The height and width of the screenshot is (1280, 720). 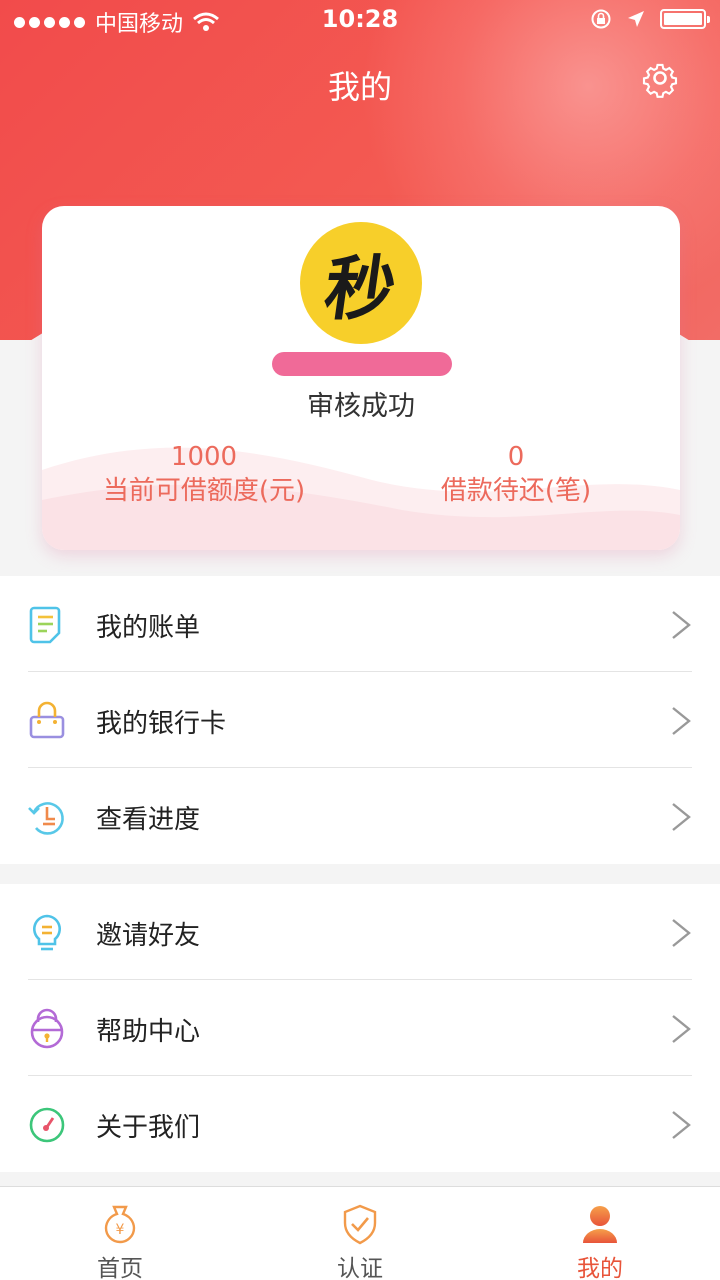 I want to click on status-bar-right, so click(x=650, y=19).